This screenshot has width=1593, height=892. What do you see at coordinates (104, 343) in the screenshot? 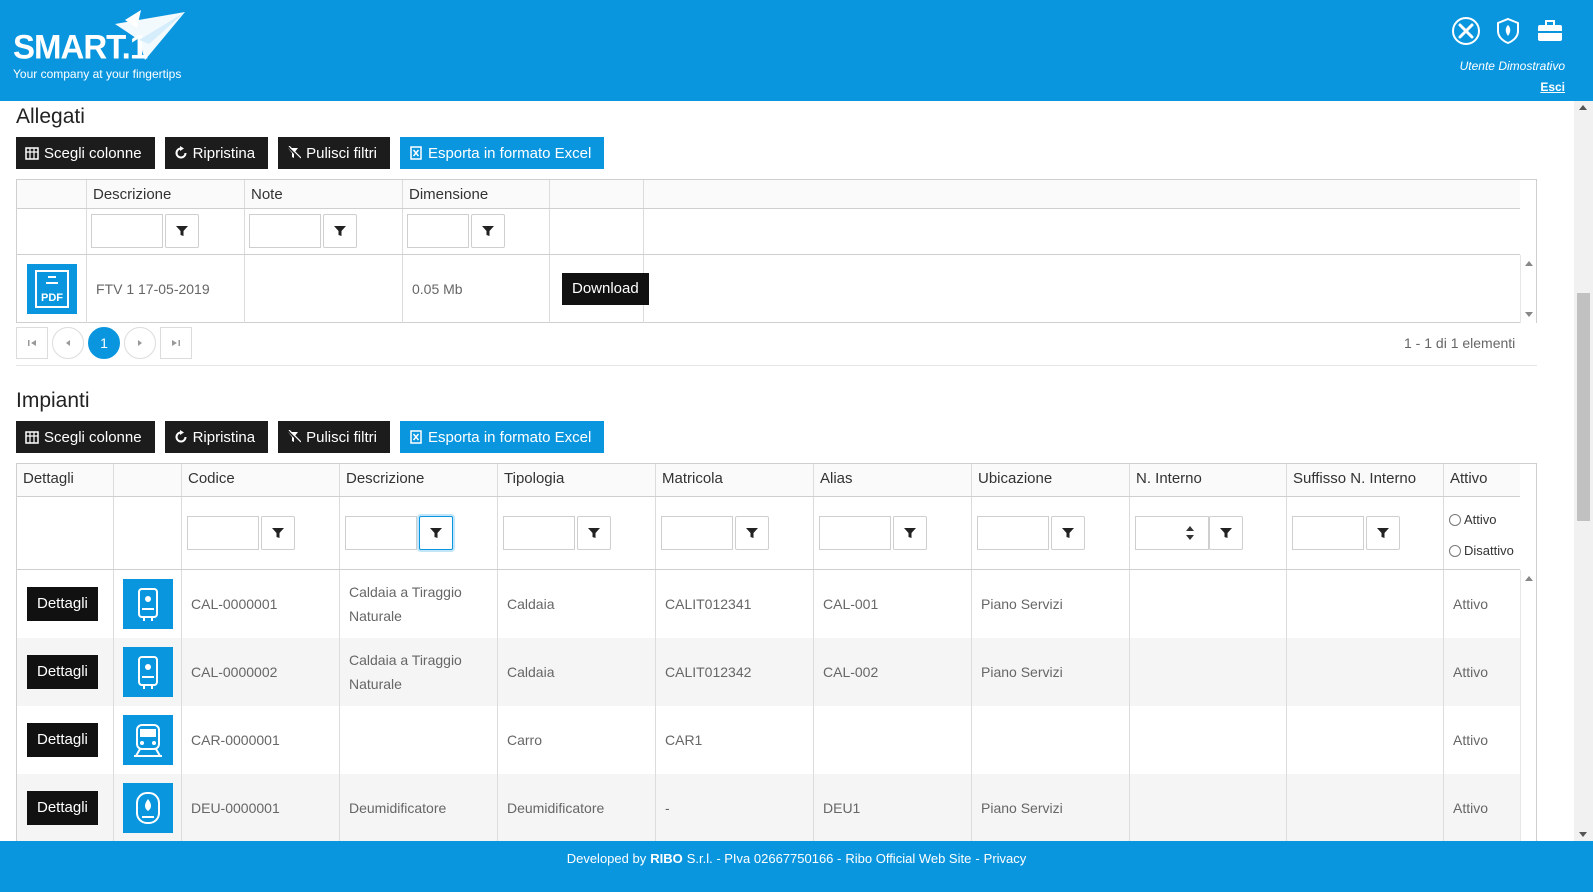
I see `page-1-button: 1` at bounding box center [104, 343].